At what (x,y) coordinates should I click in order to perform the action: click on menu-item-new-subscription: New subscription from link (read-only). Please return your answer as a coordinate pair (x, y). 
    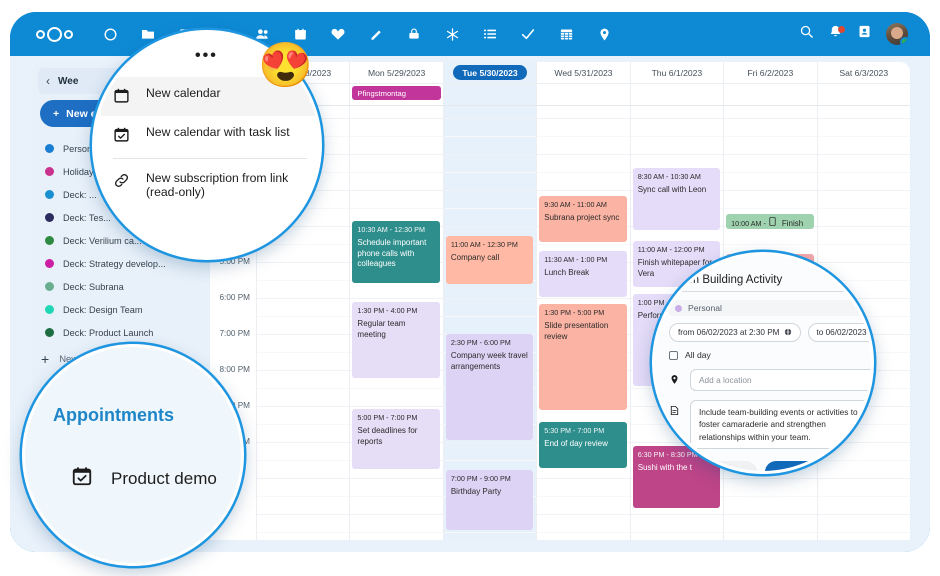
    Looking at the image, I should click on (210, 185).